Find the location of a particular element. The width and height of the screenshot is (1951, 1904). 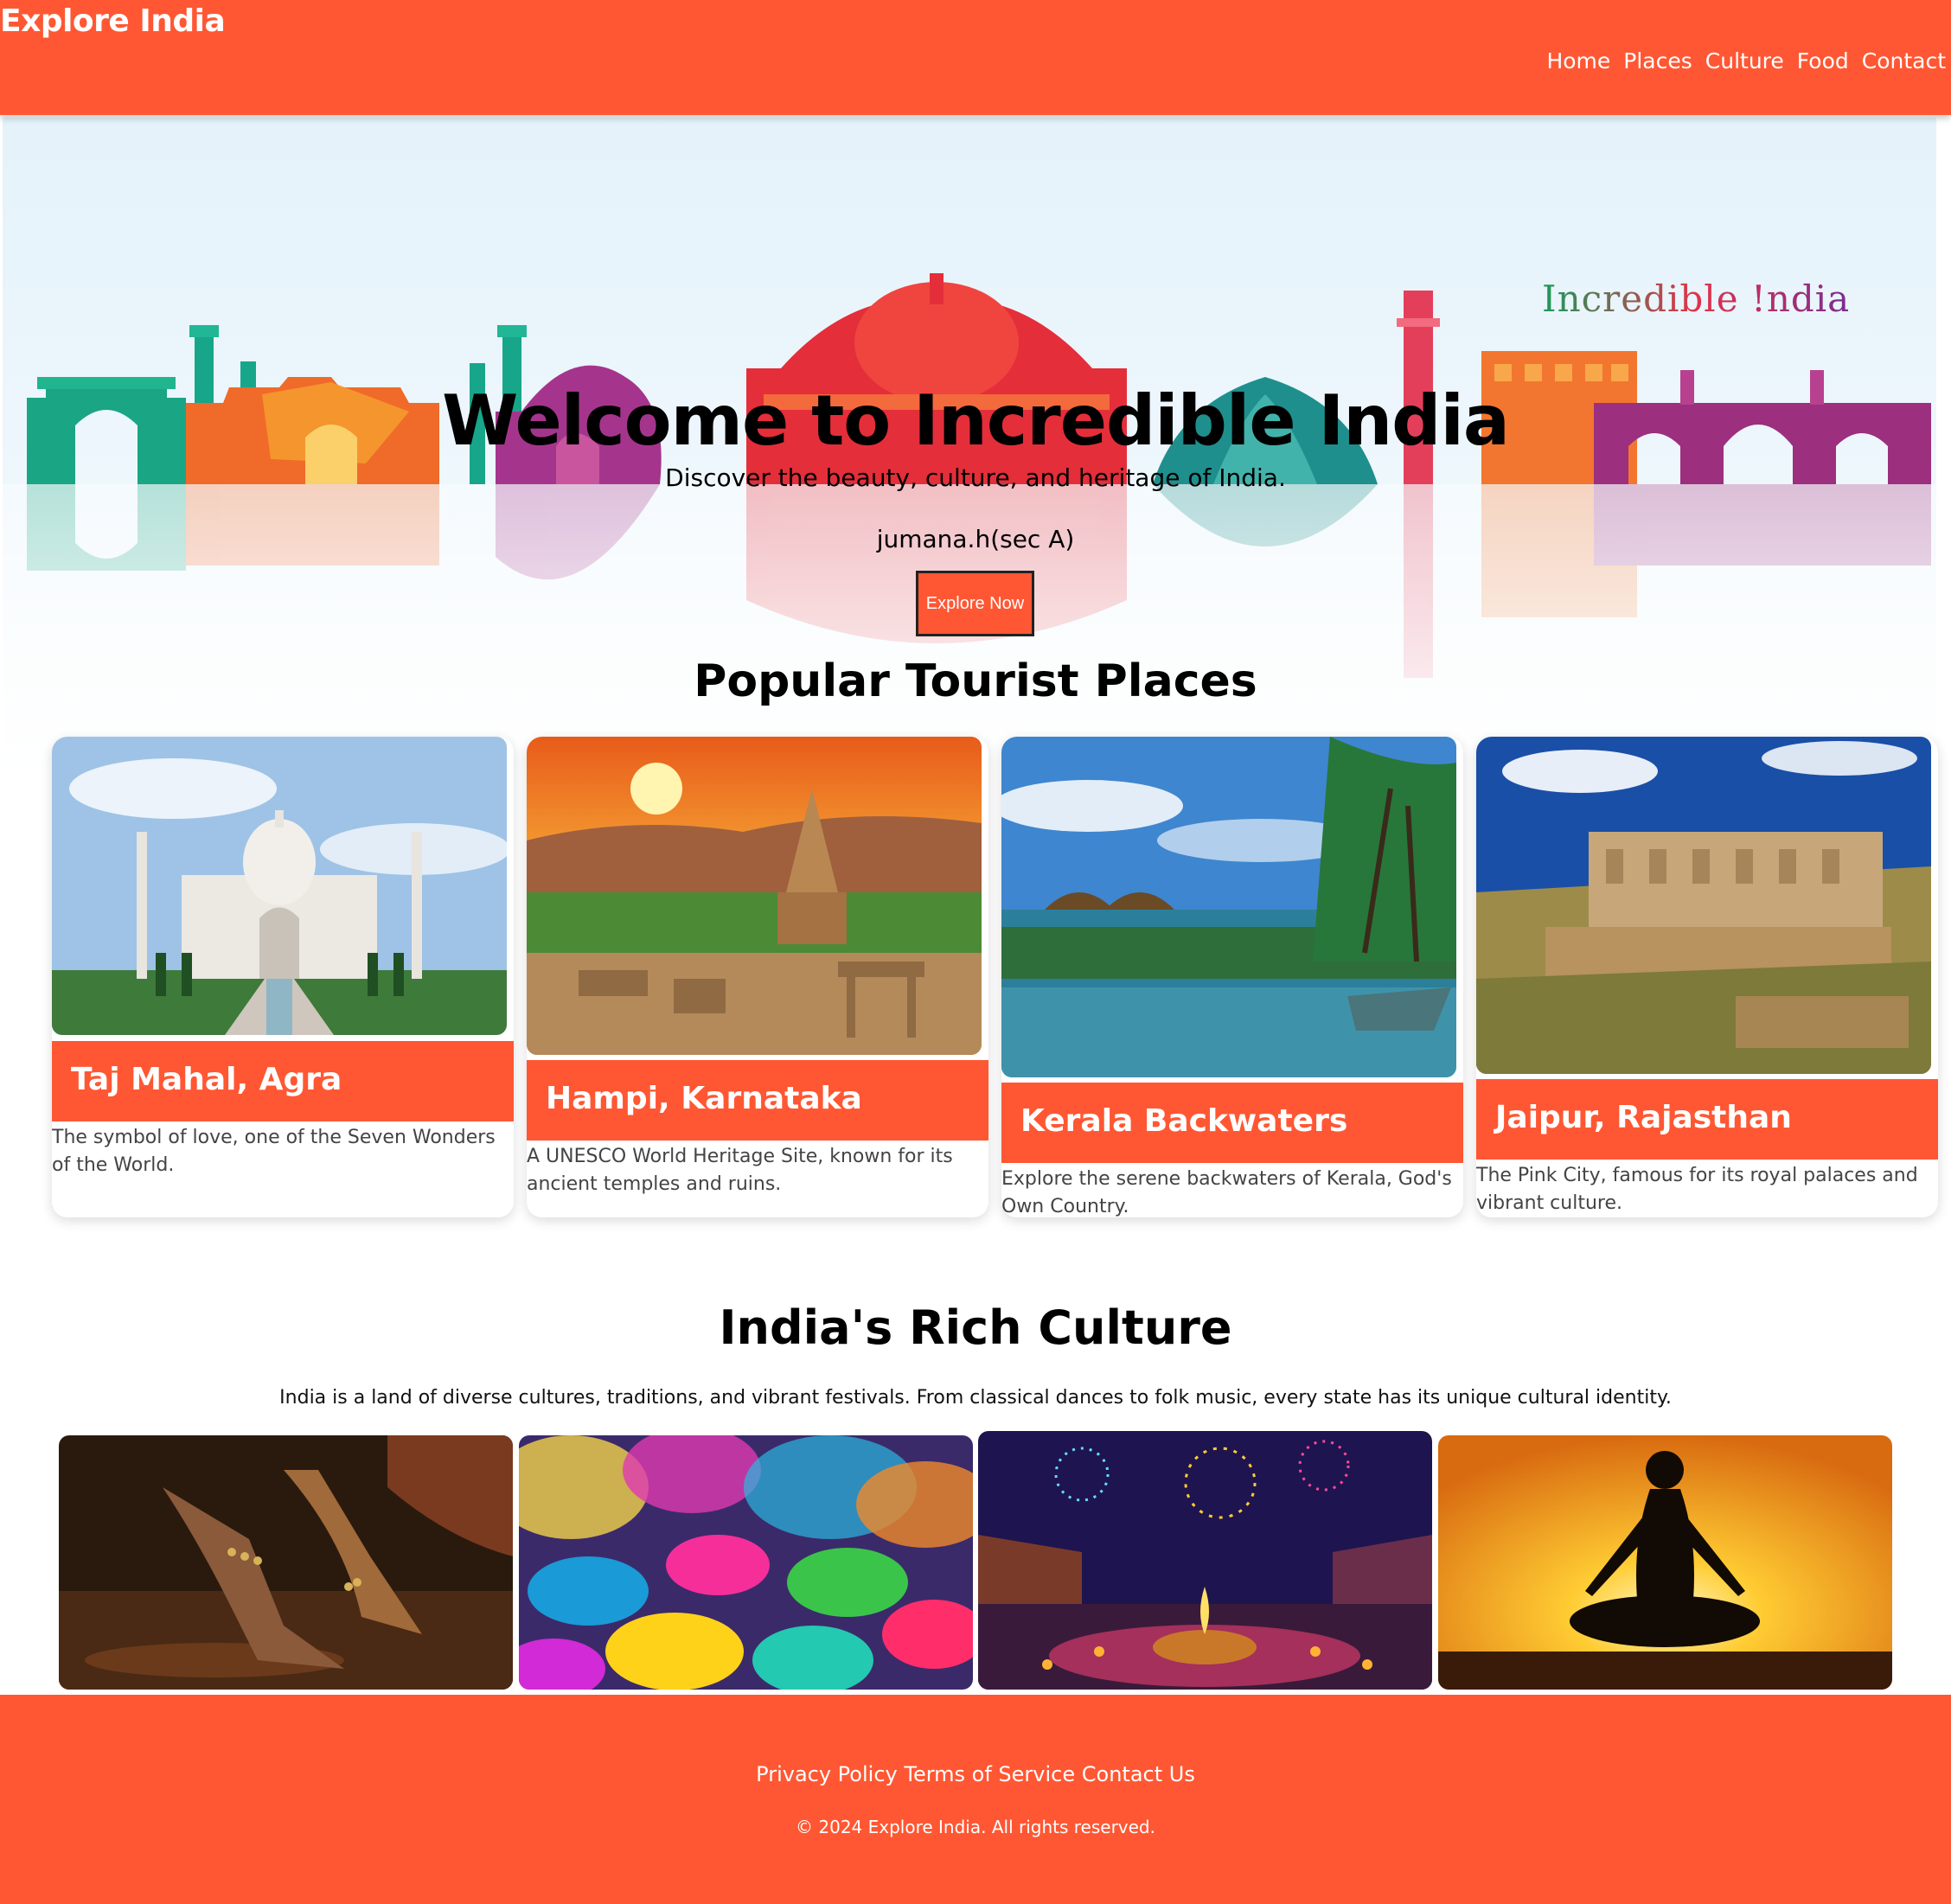

holi-colors-image is located at coordinates (746, 1563).